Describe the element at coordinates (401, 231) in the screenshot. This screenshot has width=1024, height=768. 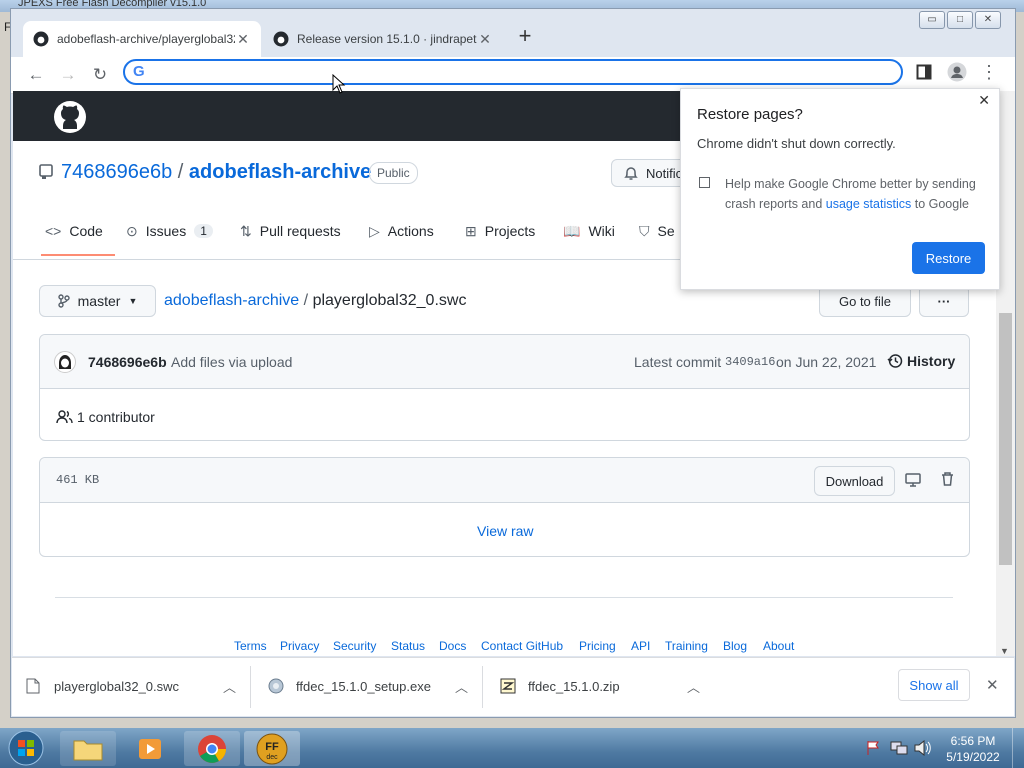
I see `repo-tab-actions: ▷ Actions` at that location.